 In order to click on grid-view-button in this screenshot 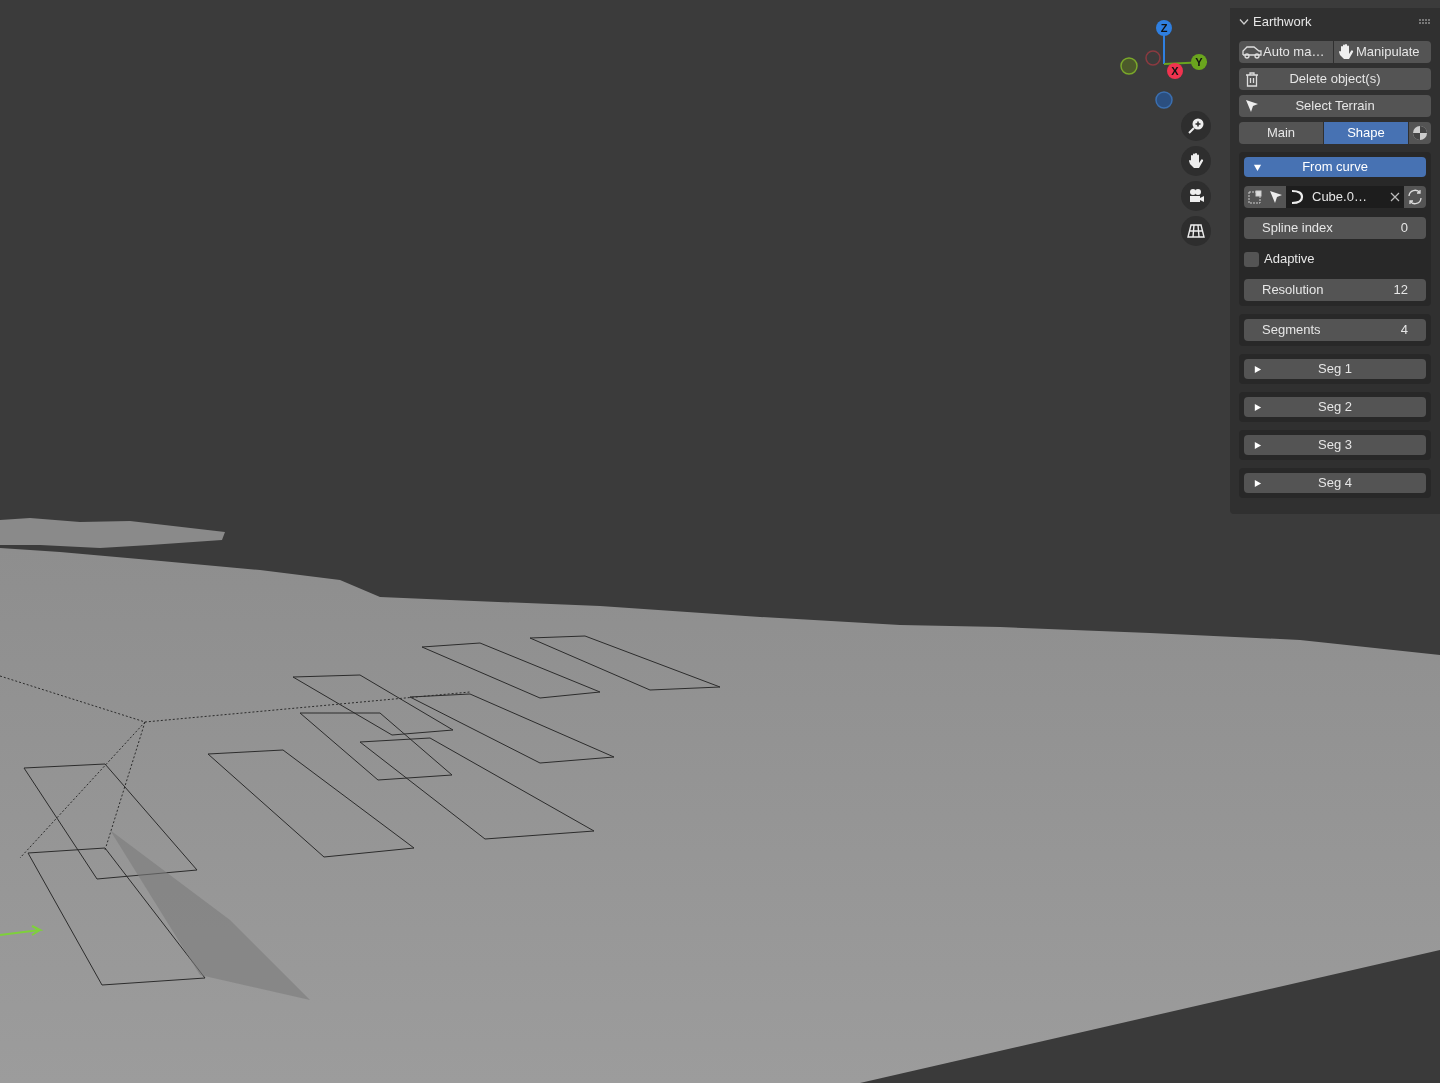, I will do `click(1196, 231)`.